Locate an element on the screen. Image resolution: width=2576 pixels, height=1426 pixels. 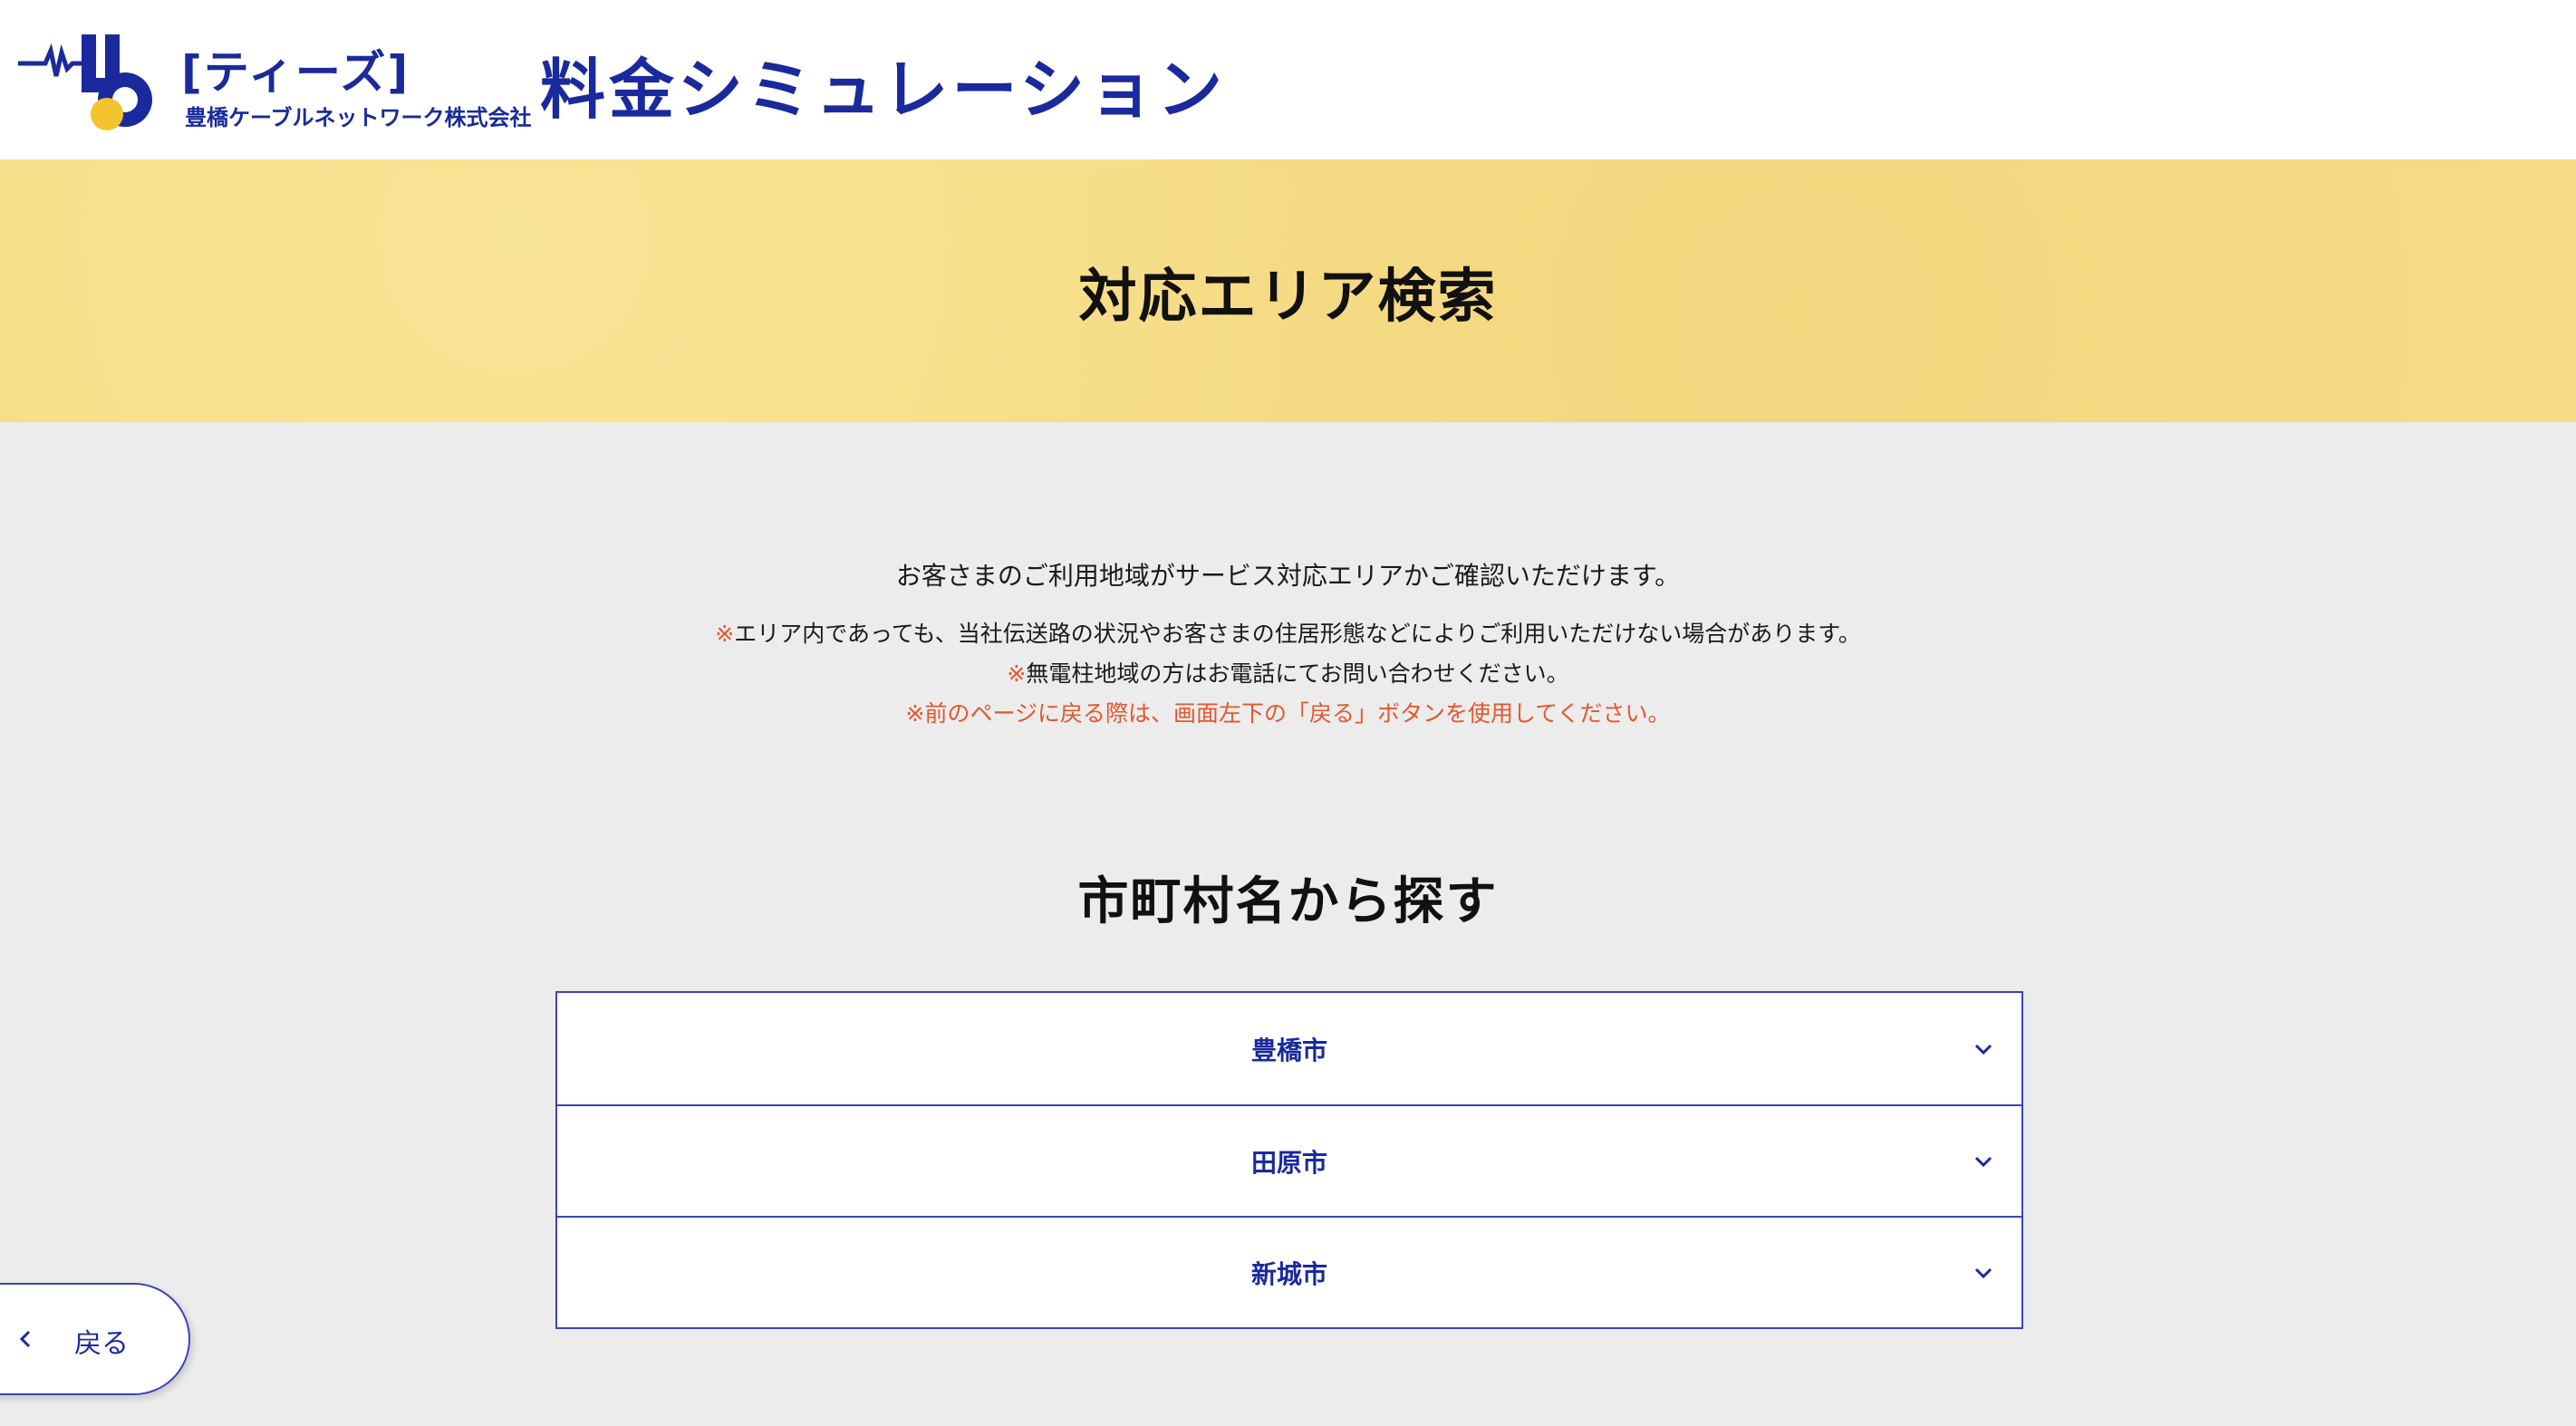
logo-company-name: 豊橋ケーブルネットワーク株式会社 is located at coordinates (358, 118).